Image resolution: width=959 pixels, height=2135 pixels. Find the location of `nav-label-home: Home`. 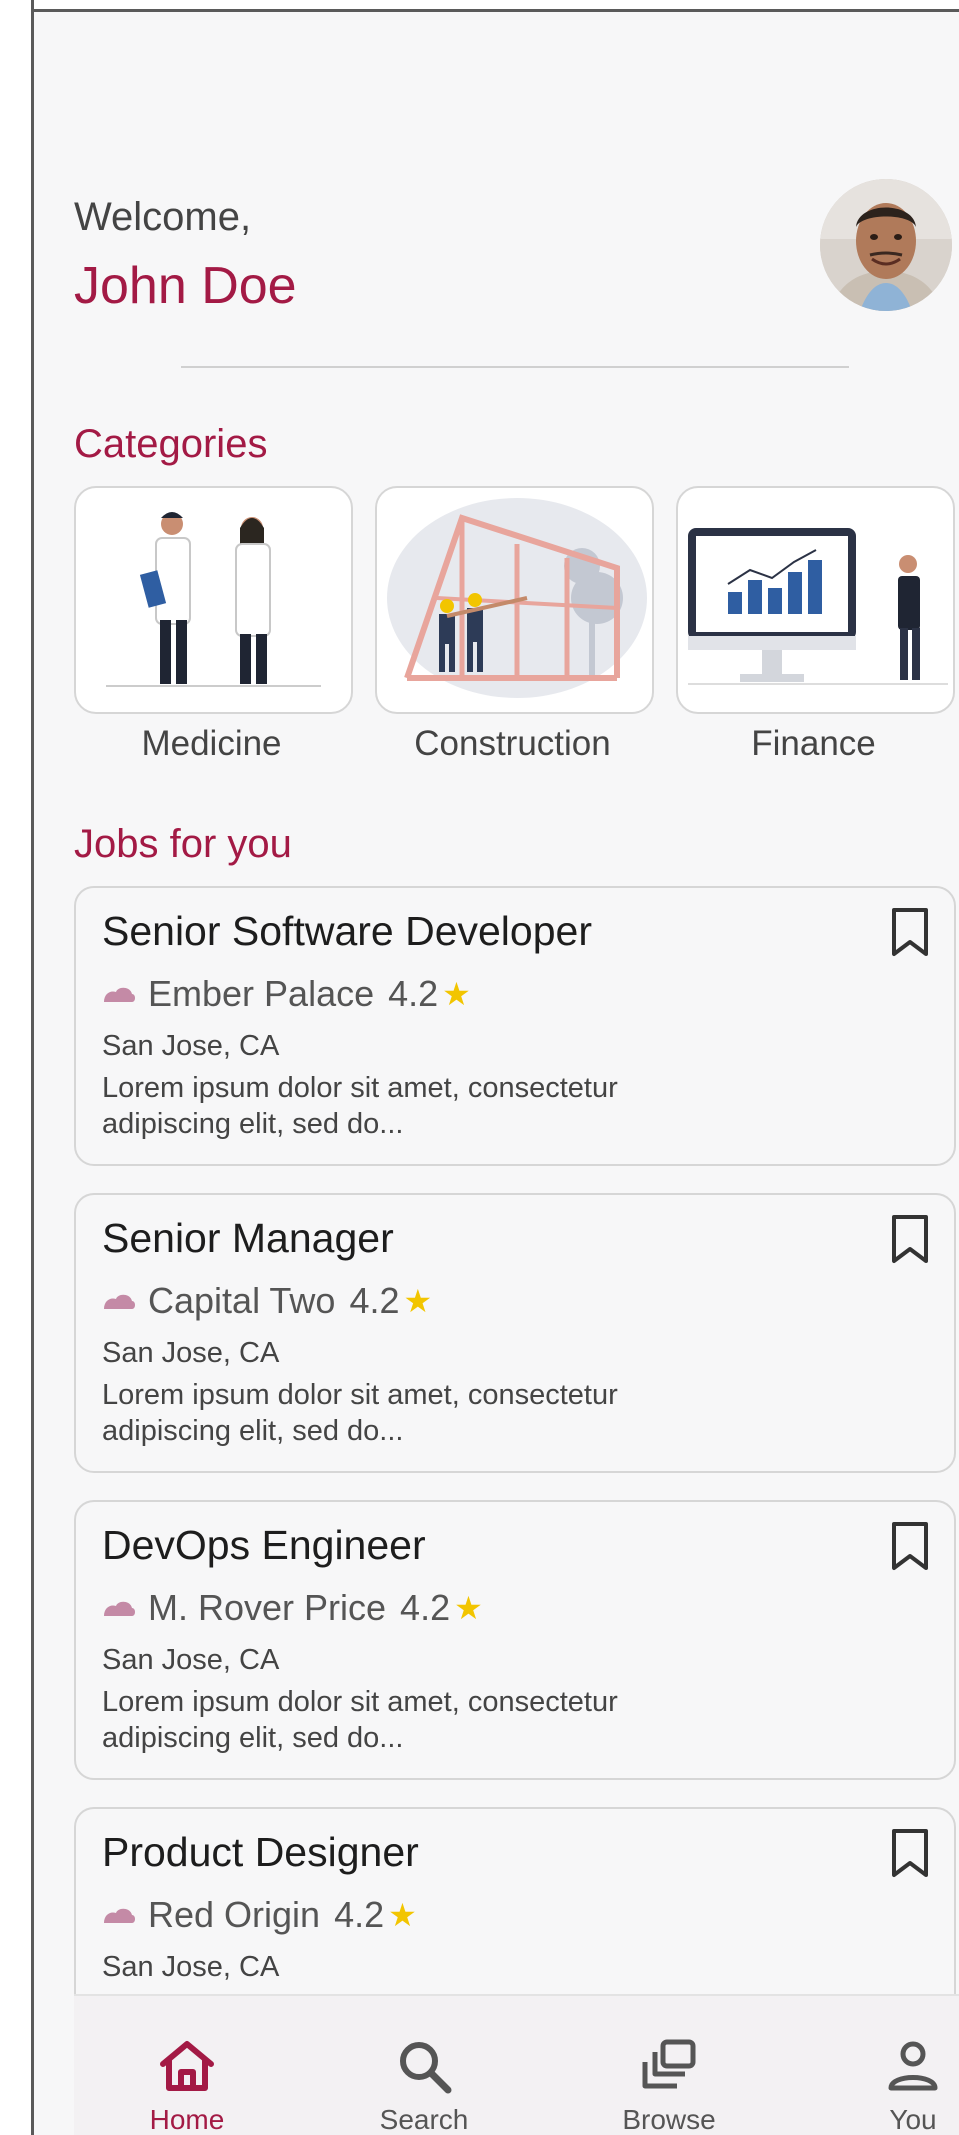

nav-label-home: Home is located at coordinates (187, 2119).